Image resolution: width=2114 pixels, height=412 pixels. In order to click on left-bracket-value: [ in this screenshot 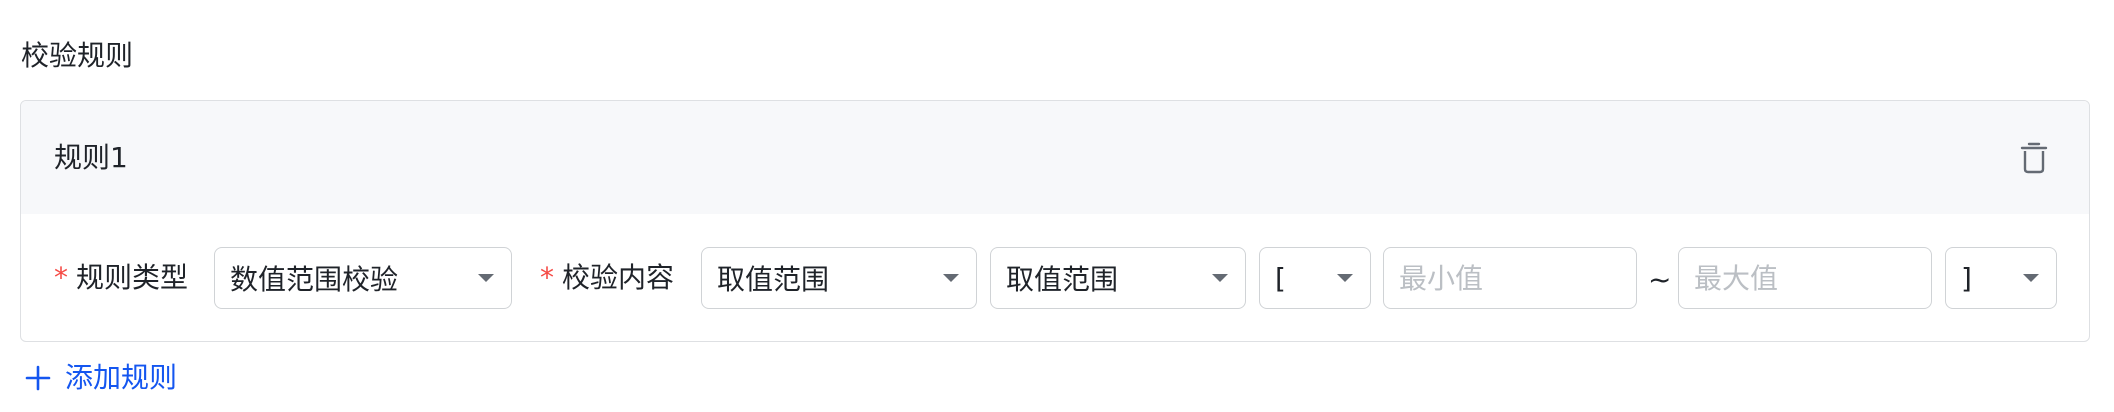, I will do `click(1280, 278)`.